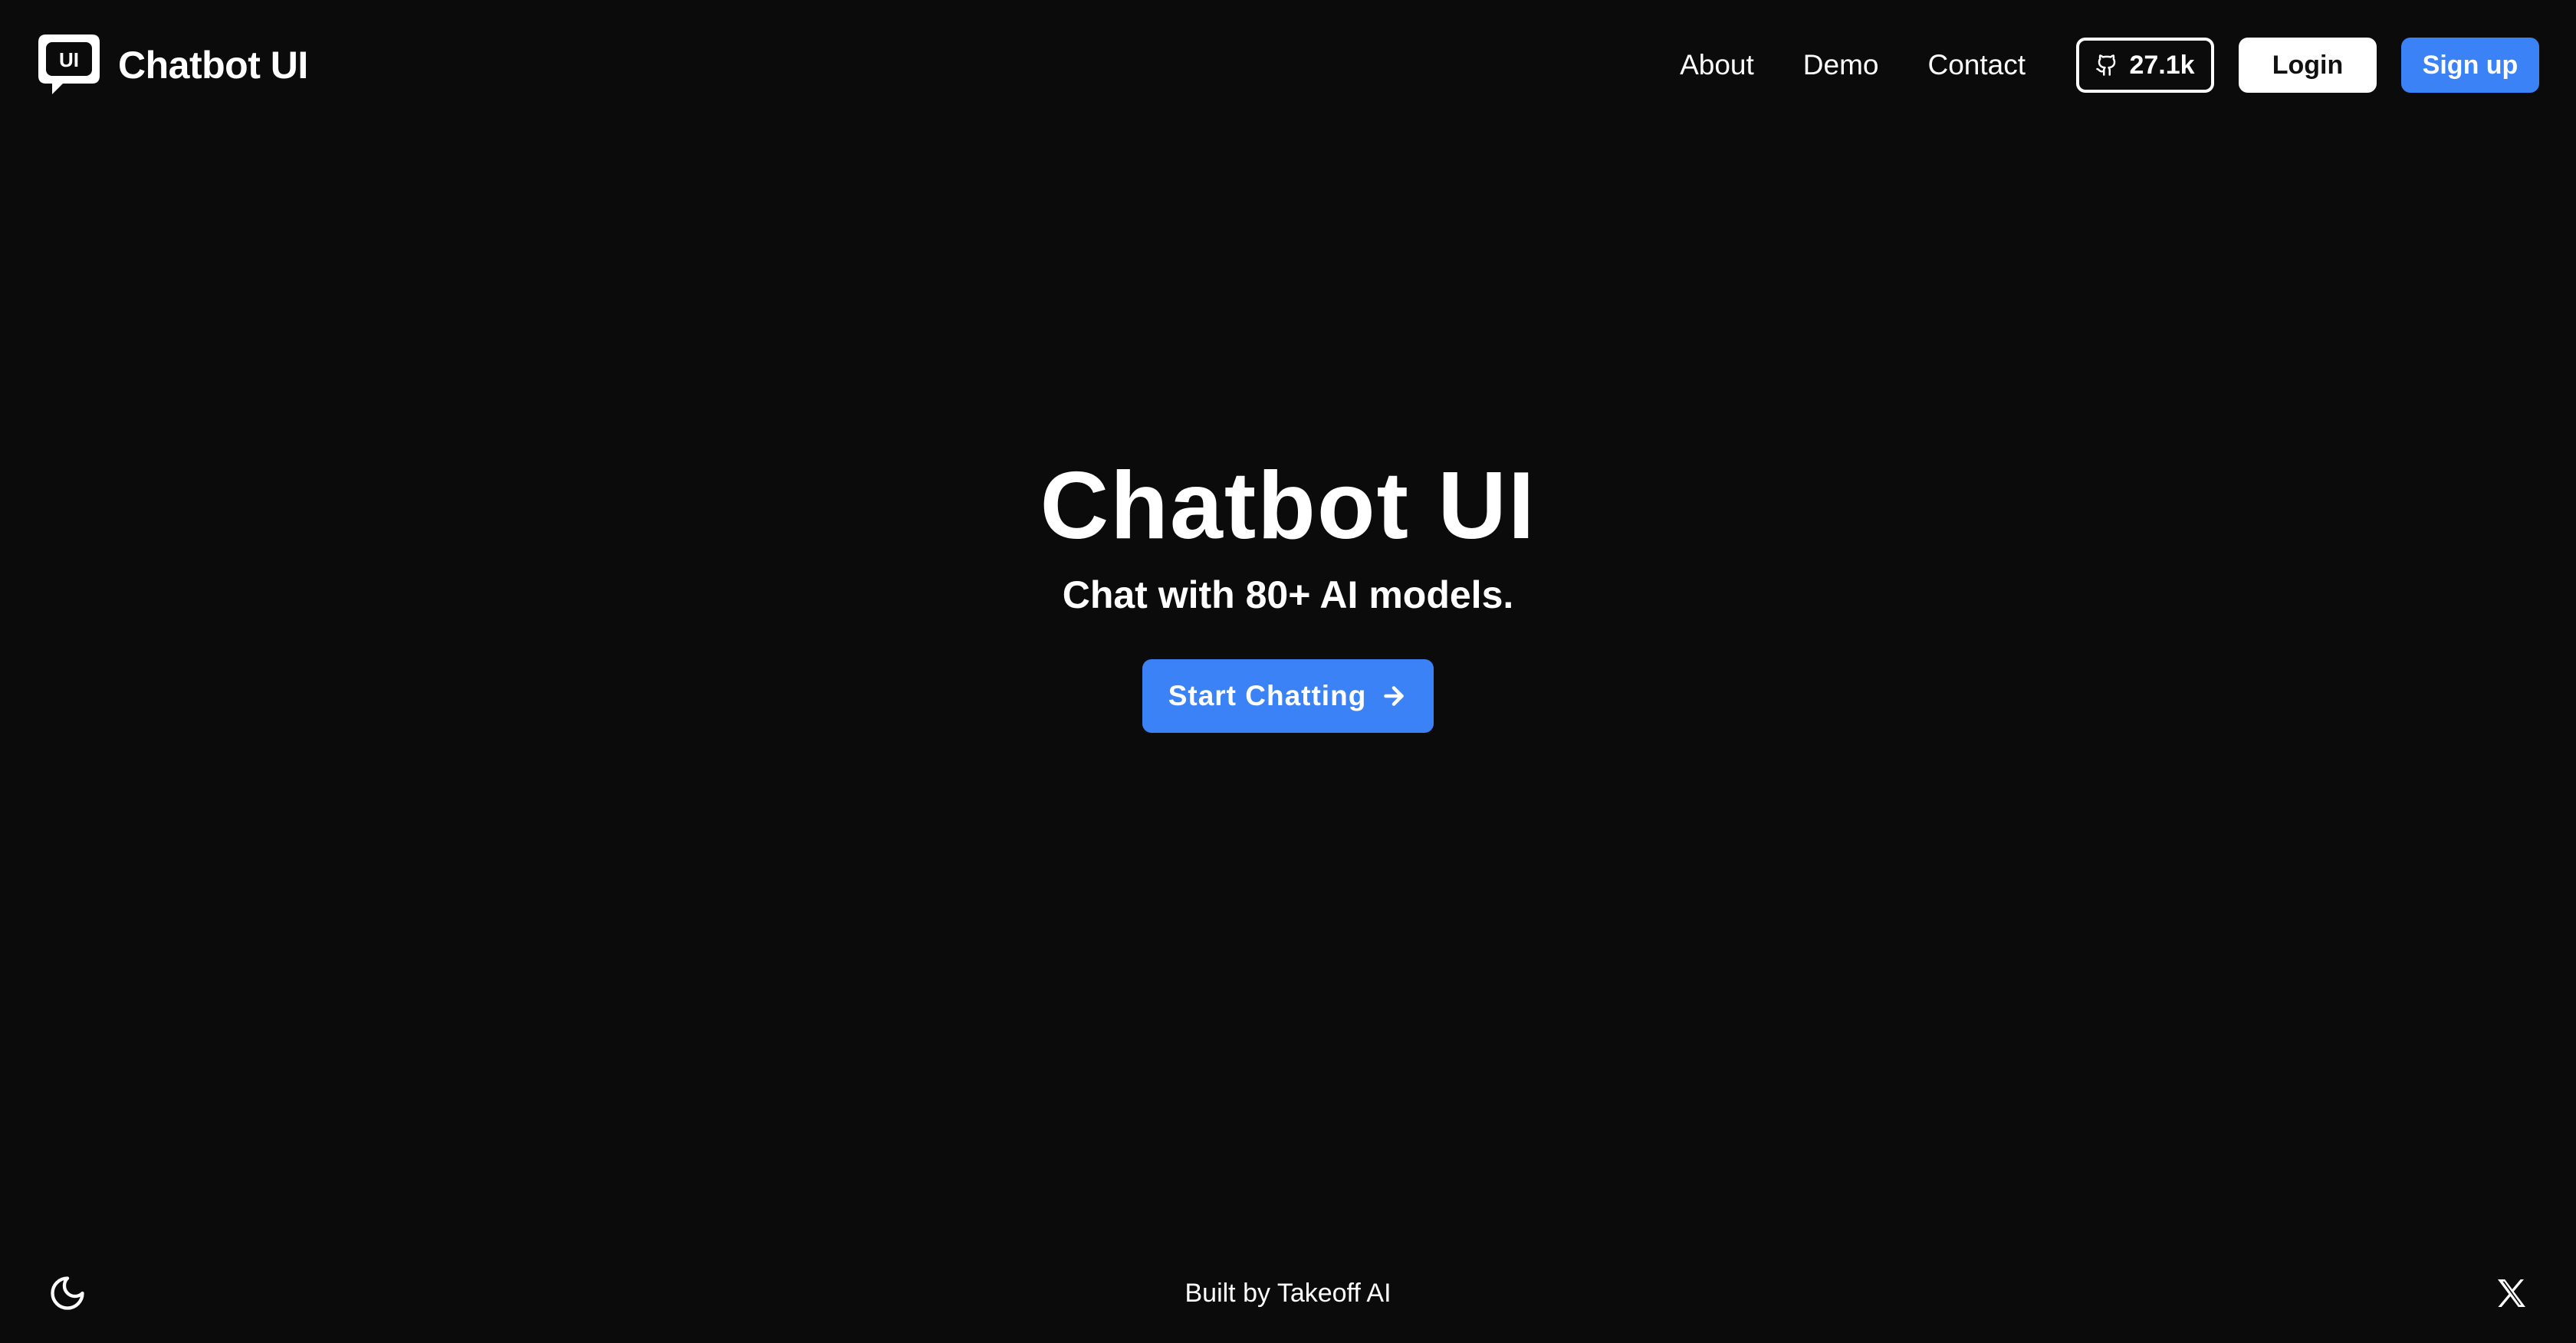  I want to click on footer-credit: Built by Takeoff AI, so click(1288, 1294).